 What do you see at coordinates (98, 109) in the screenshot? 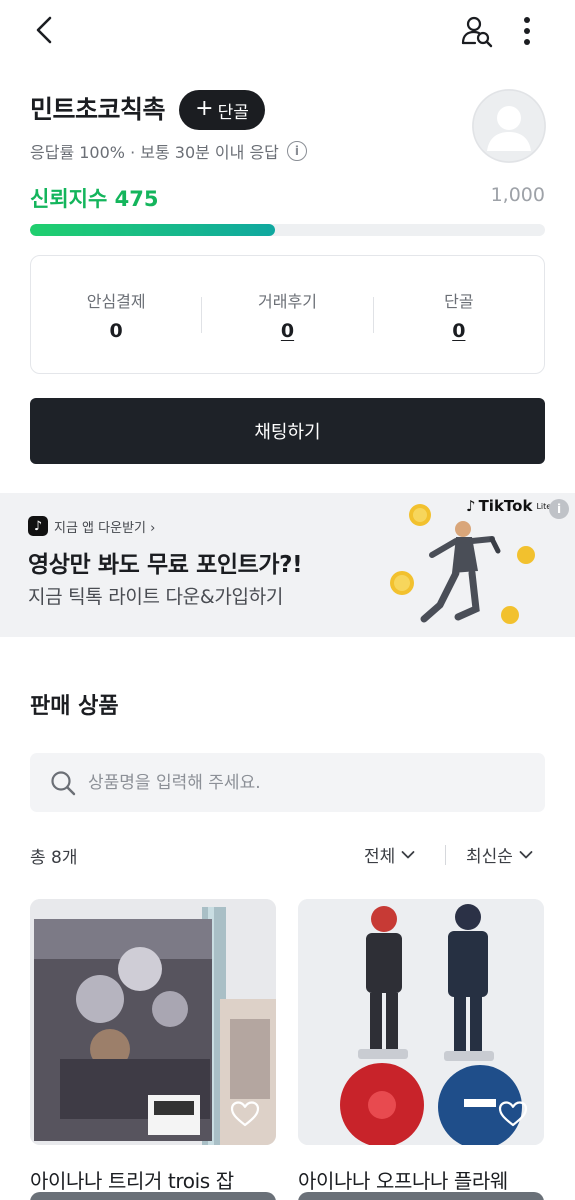
I see `shop-name: 민트초코칙촉` at bounding box center [98, 109].